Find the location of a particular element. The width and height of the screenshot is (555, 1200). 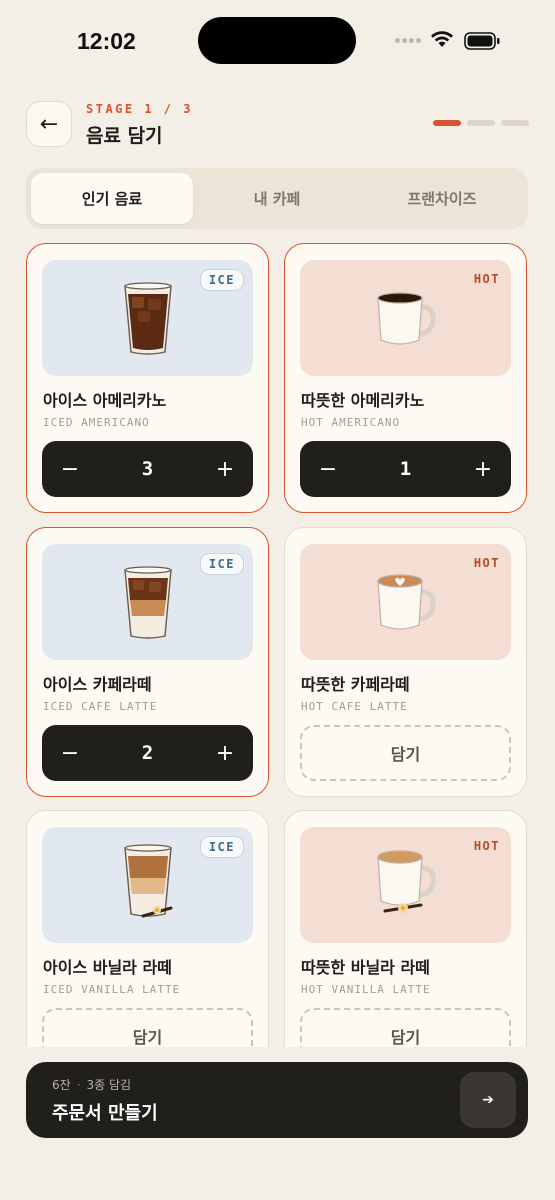

tab-my-cafe: 내 카페 is located at coordinates (277, 198).